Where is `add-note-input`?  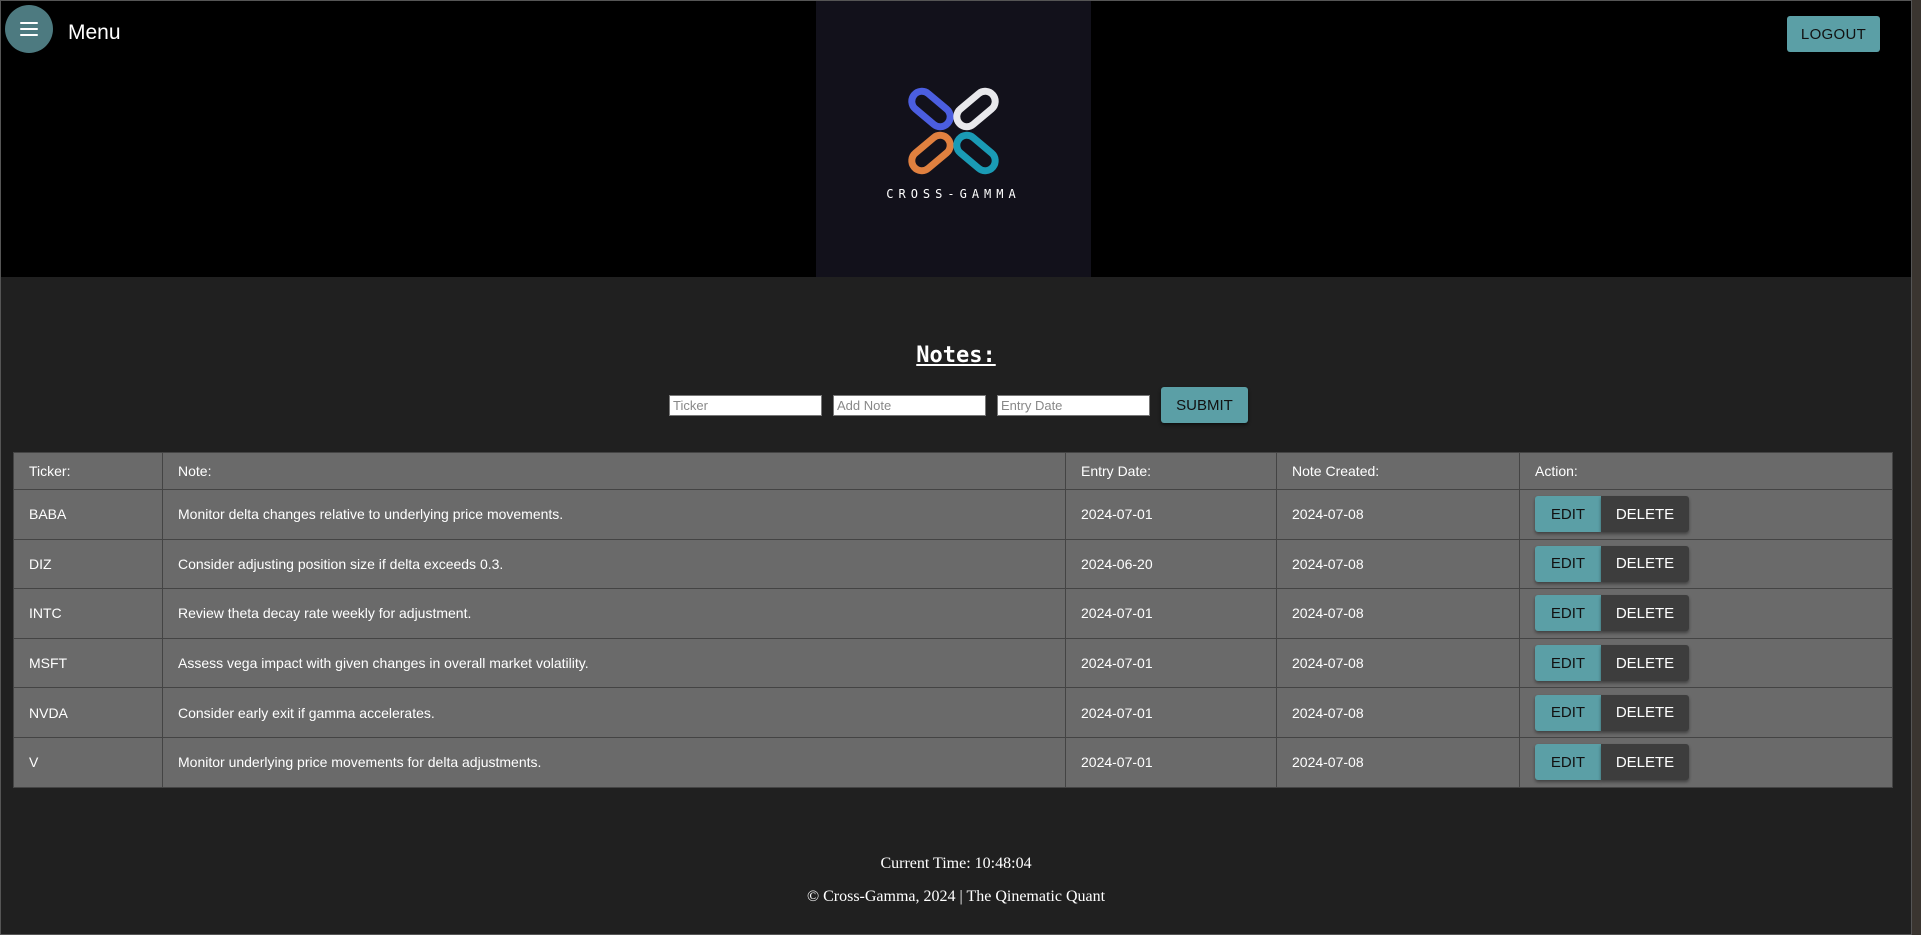 add-note-input is located at coordinates (909, 405).